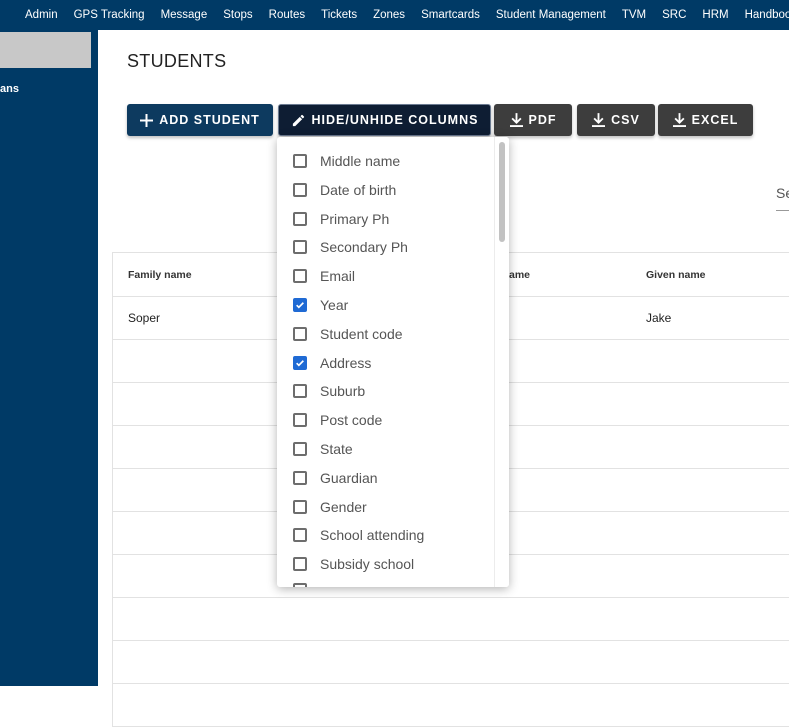 The image size is (789, 727). What do you see at coordinates (144, 318) in the screenshot?
I see `cell-family-name: Soper` at bounding box center [144, 318].